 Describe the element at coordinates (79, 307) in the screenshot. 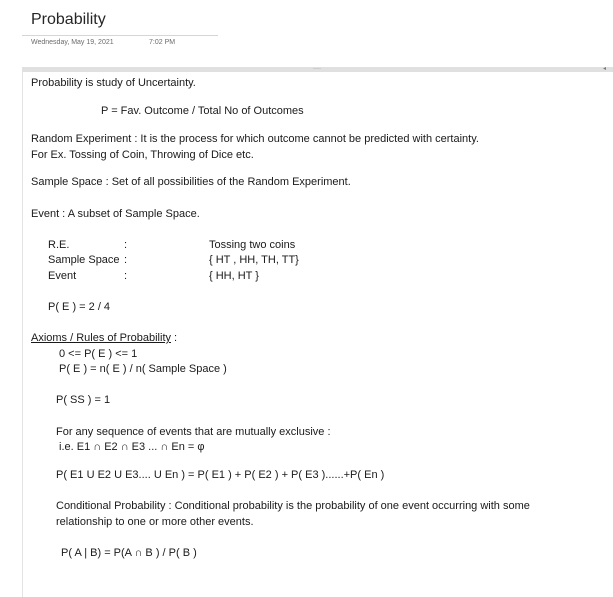

I see `p-event-text: P( E ) = 2 / 4` at that location.